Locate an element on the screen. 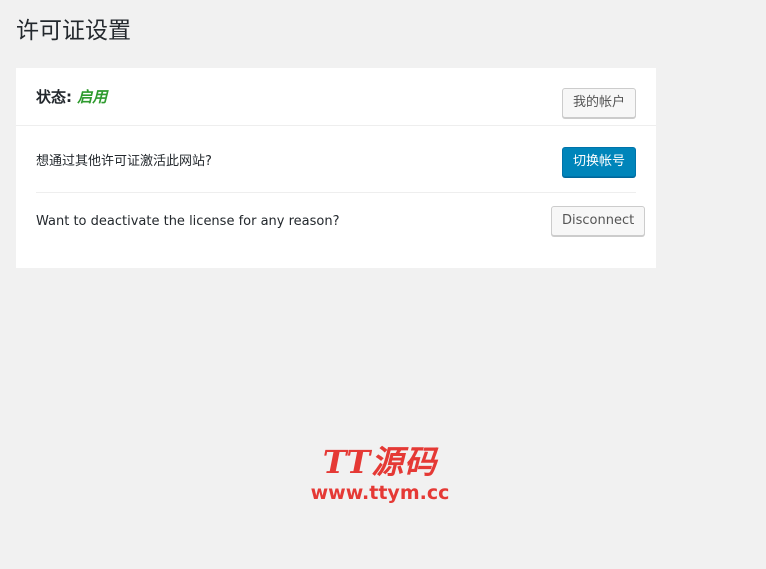  switch-account-row: 想通过其他许可证激活此网站? is located at coordinates (336, 162).